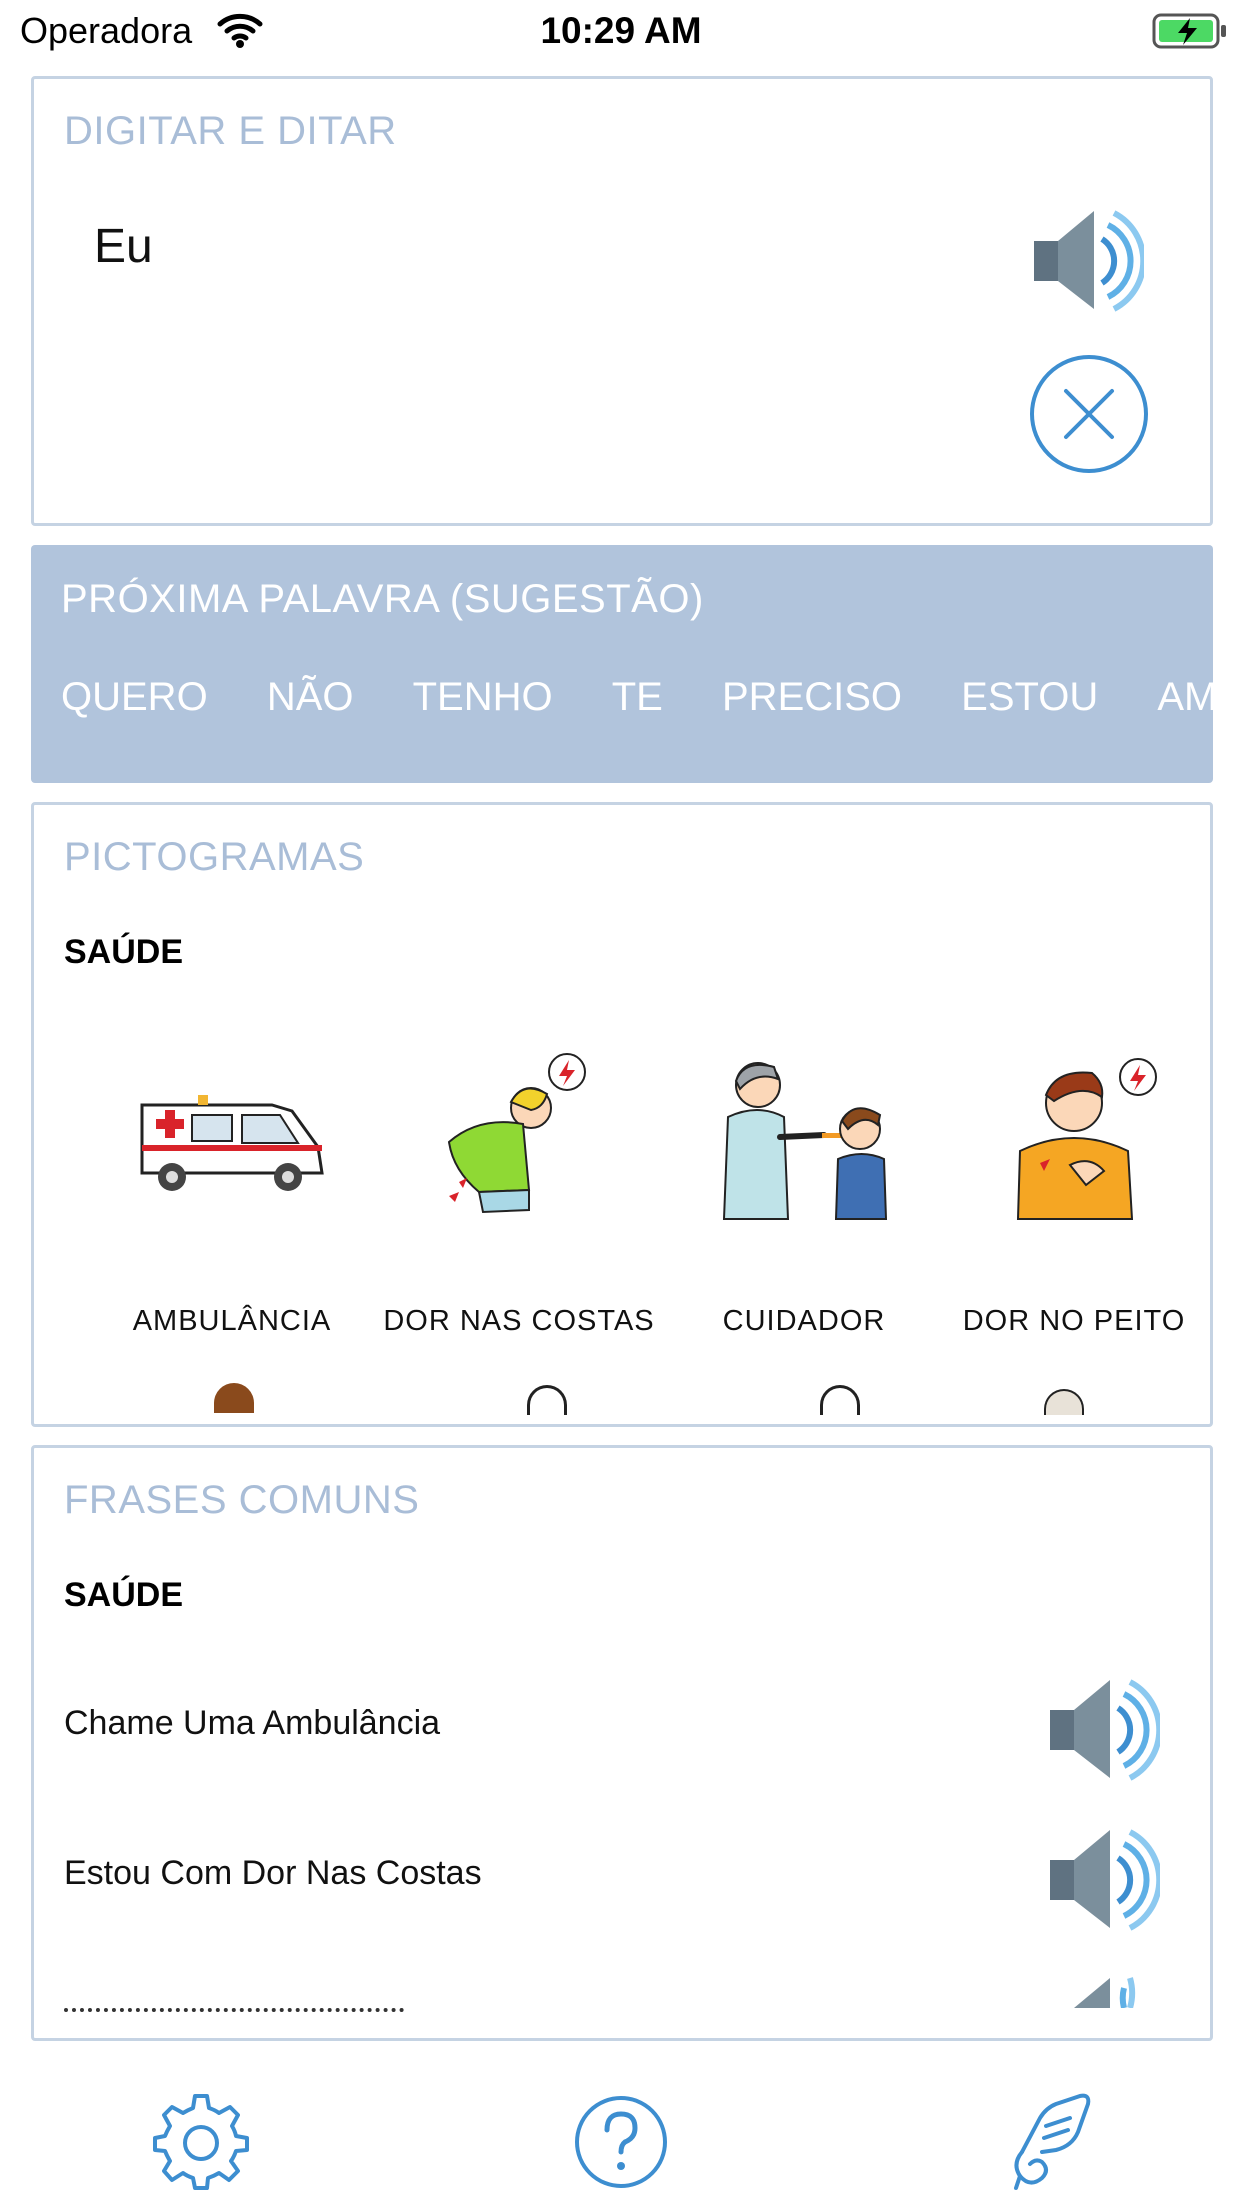 This screenshot has width=1242, height=2208. I want to click on typing-panel-title: DIGITAR E DITAR, so click(230, 131).